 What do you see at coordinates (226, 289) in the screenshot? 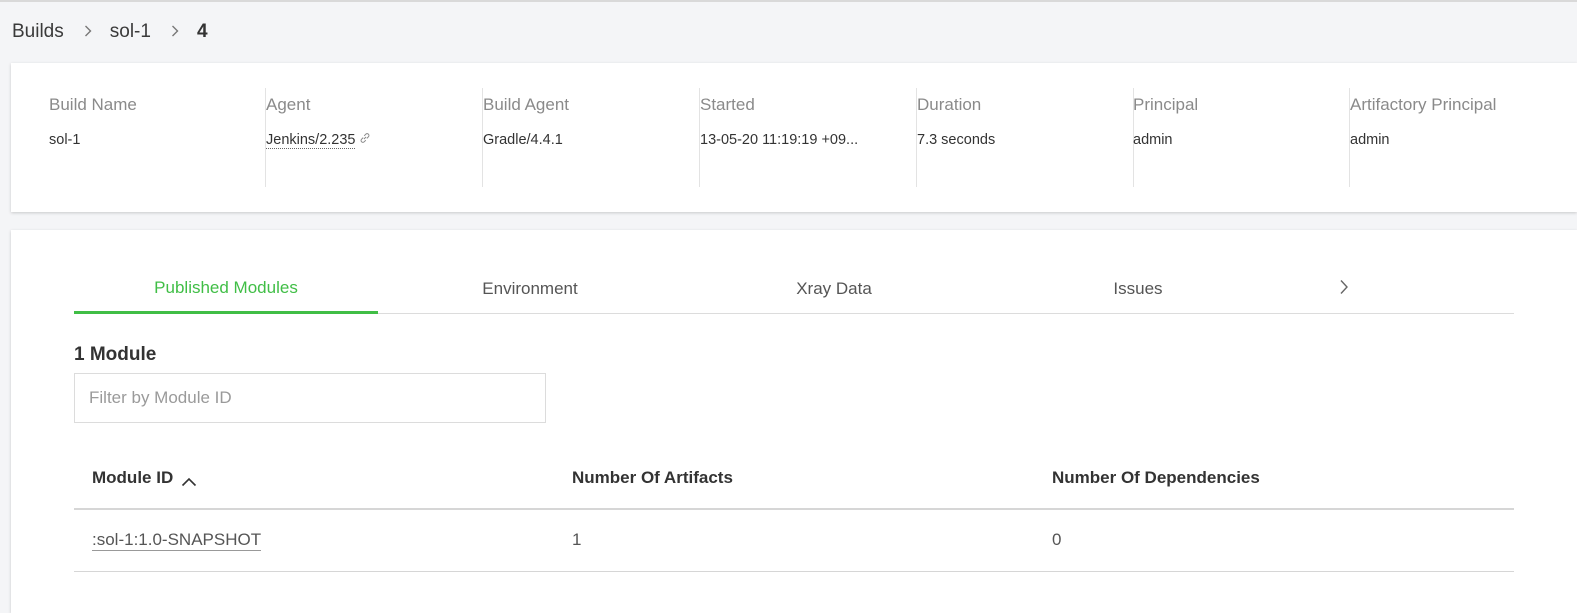
I see `tab-published-modules: Published Modules` at bounding box center [226, 289].